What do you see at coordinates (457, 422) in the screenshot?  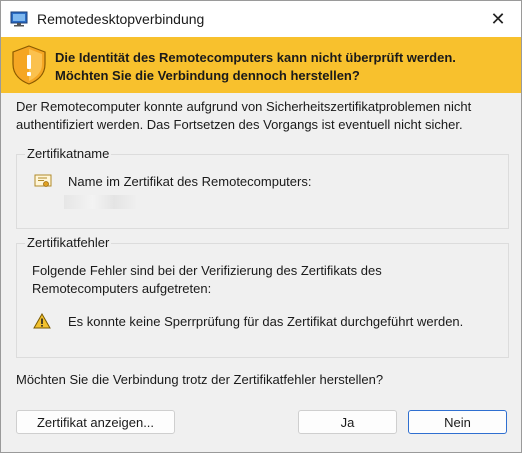 I see `no-button: Nein` at bounding box center [457, 422].